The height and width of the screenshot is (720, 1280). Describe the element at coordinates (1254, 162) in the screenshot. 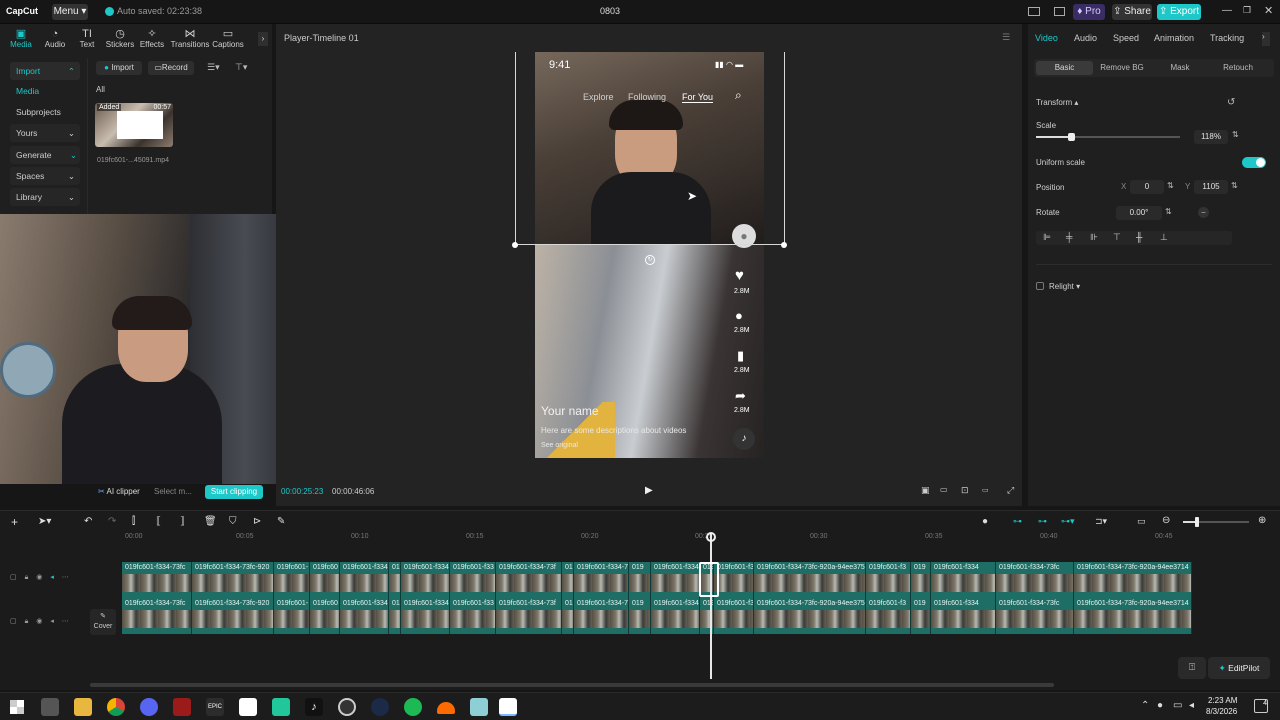

I see `uniform-scale-toggle` at that location.